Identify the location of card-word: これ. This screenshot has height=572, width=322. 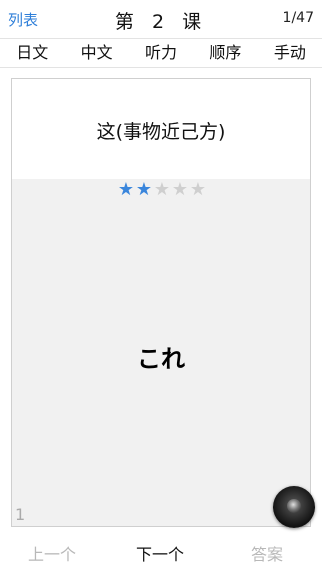
(161, 359).